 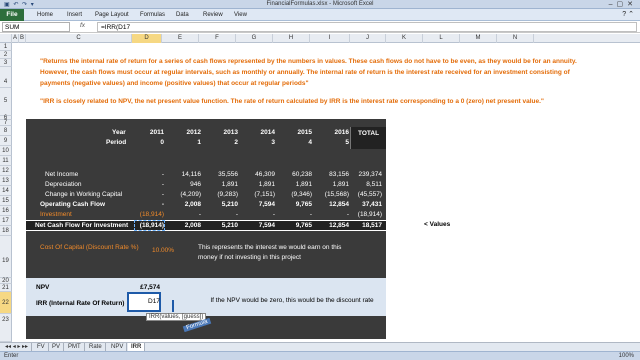 What do you see at coordinates (294, 194) in the screenshot?
I see `working-capital-cell: (9,346)` at bounding box center [294, 194].